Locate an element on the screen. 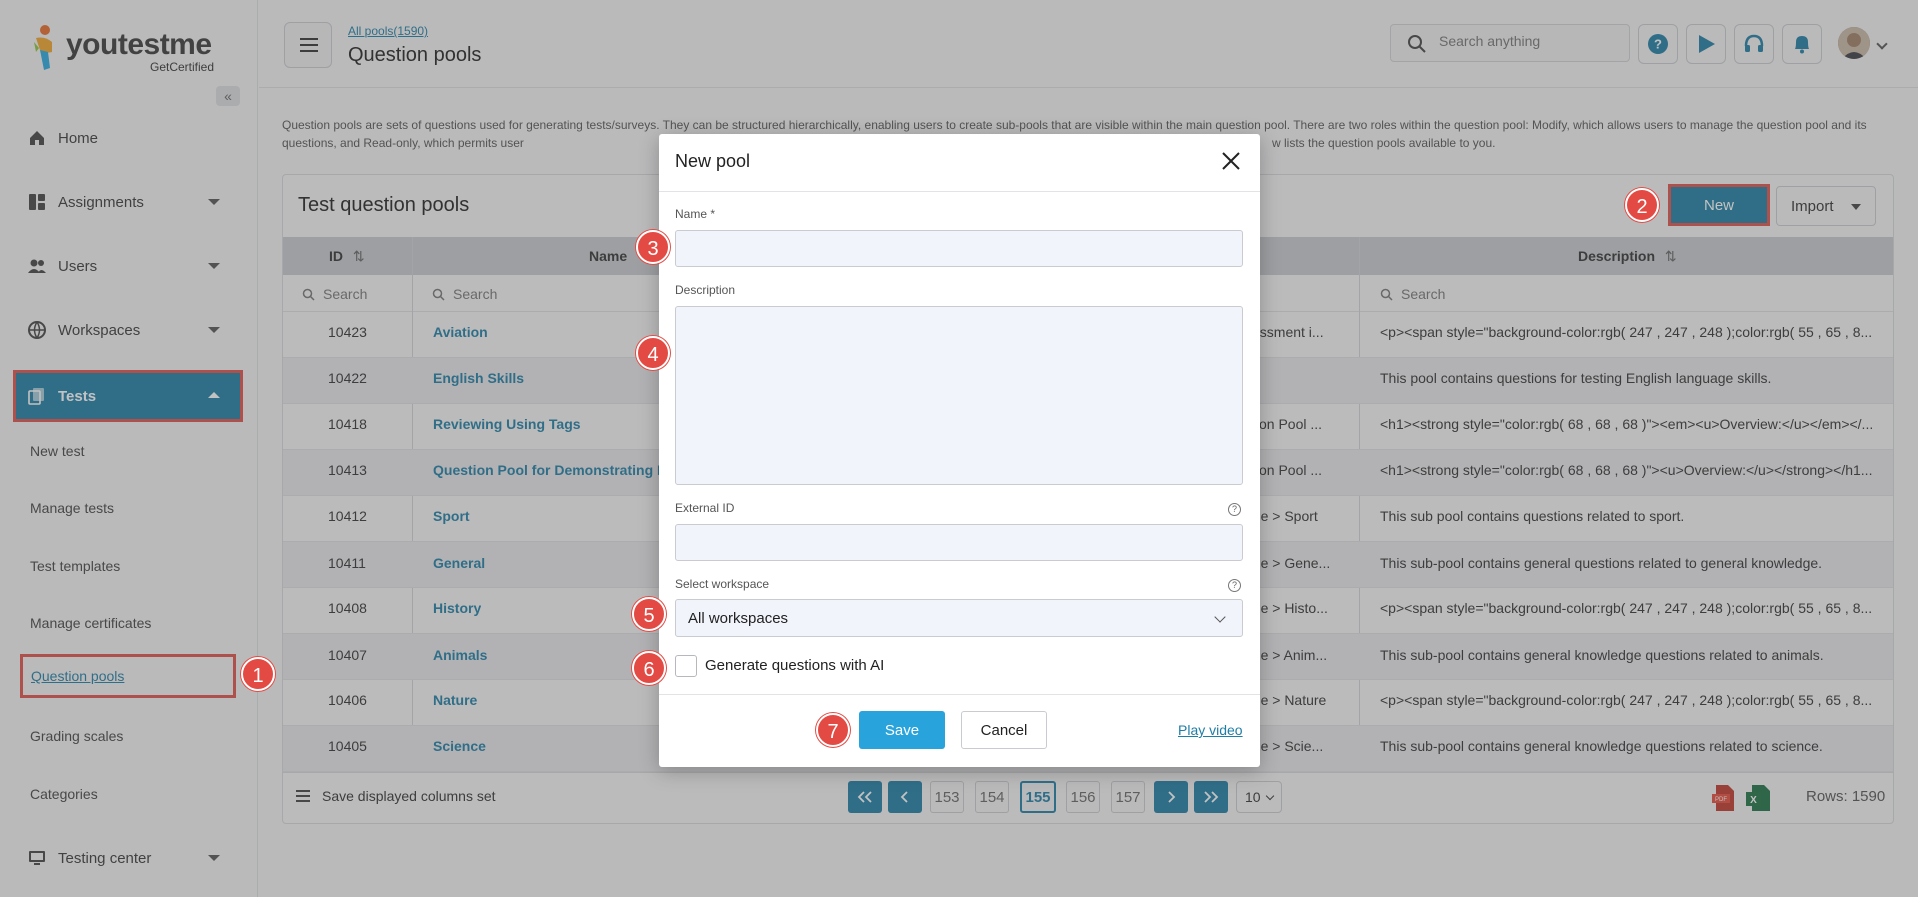  description-label: Description is located at coordinates (705, 290).